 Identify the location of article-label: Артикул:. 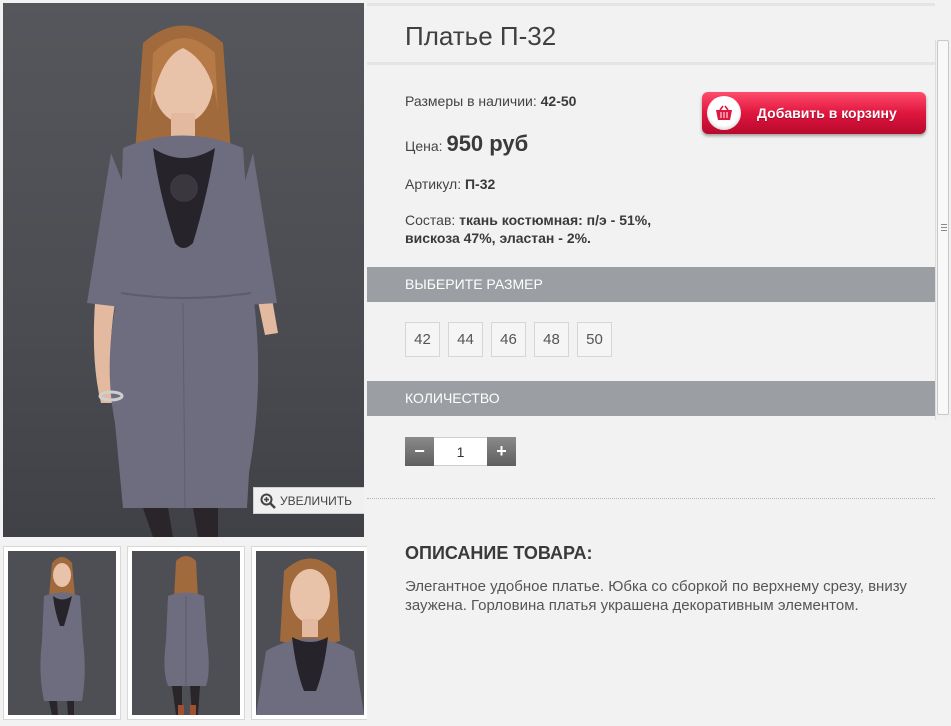
(433, 184).